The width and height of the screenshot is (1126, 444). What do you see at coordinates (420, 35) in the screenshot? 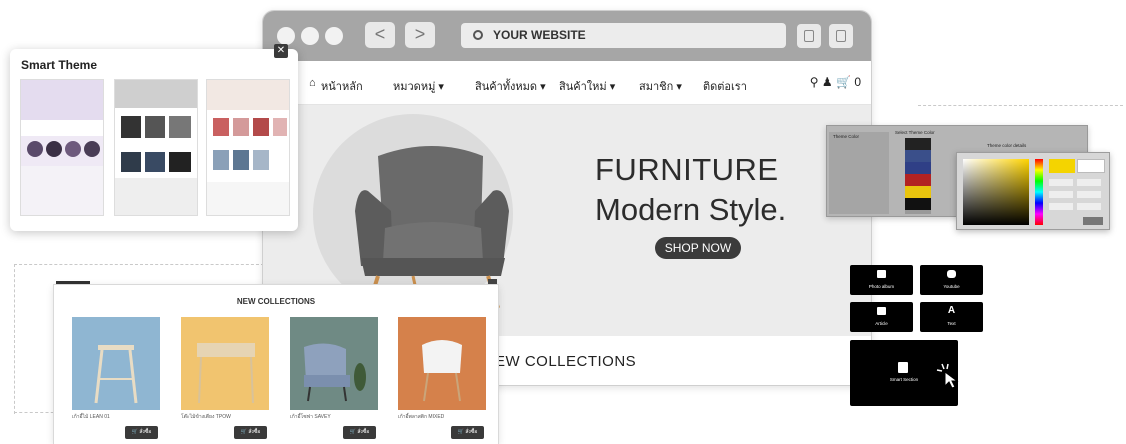
I see `forward-button: >` at bounding box center [420, 35].